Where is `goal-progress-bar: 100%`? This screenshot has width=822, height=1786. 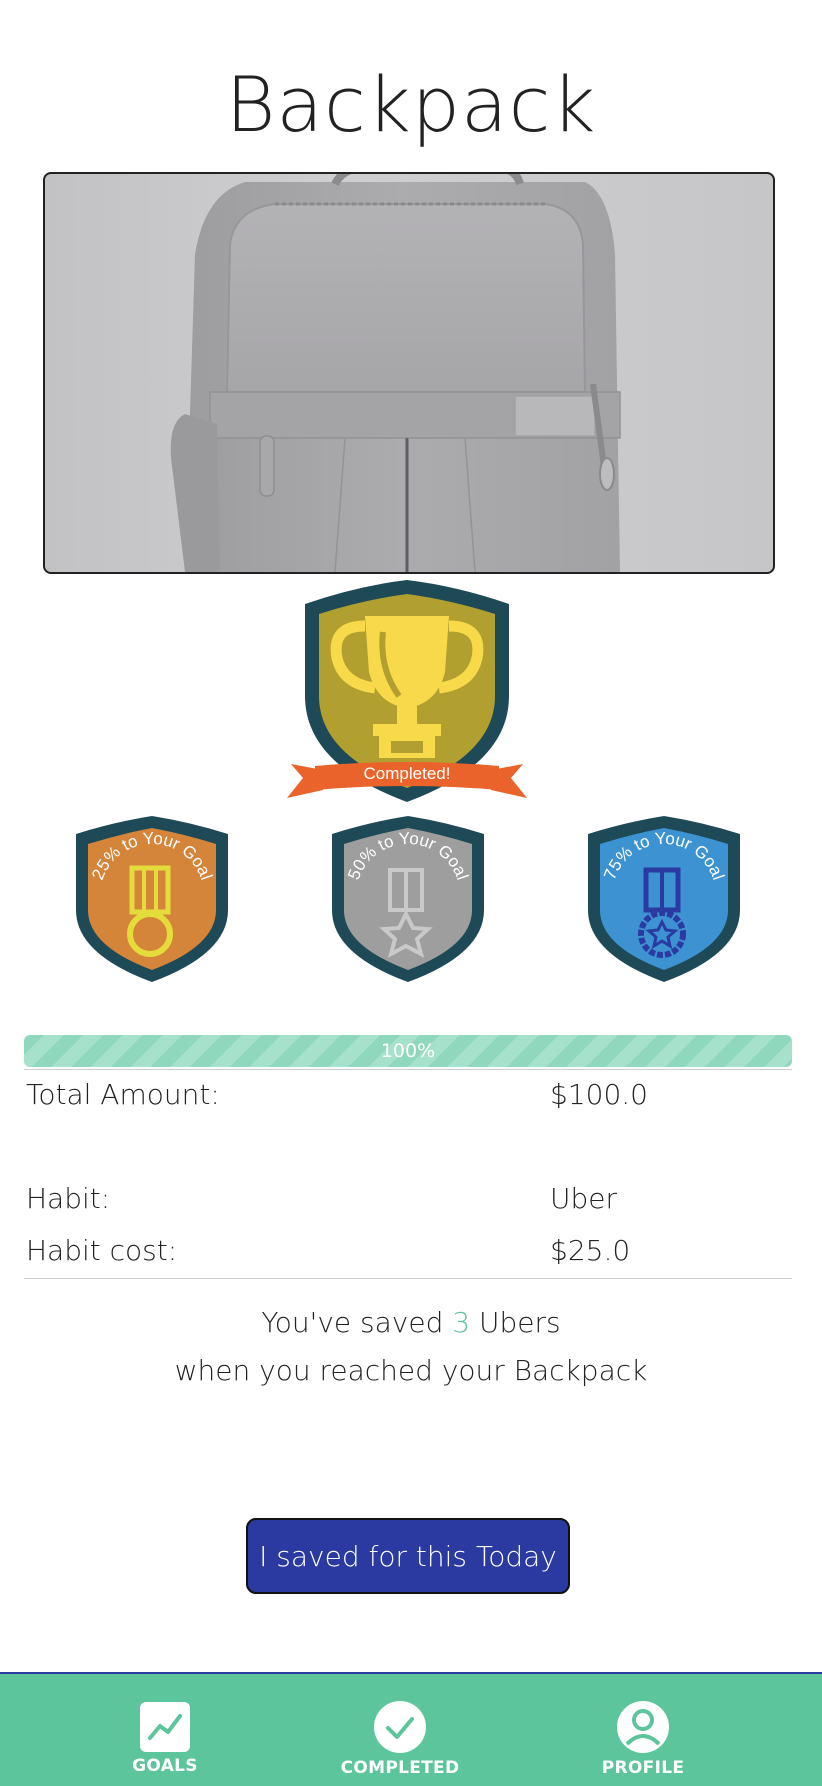
goal-progress-bar: 100% is located at coordinates (408, 1051).